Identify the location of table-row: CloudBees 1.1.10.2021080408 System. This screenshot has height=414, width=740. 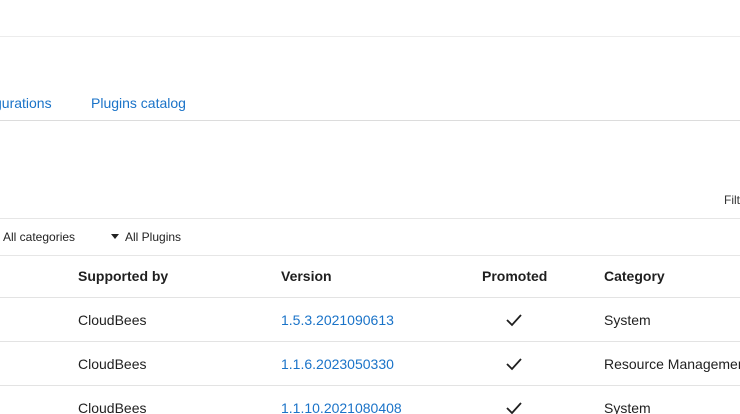
(370, 400).